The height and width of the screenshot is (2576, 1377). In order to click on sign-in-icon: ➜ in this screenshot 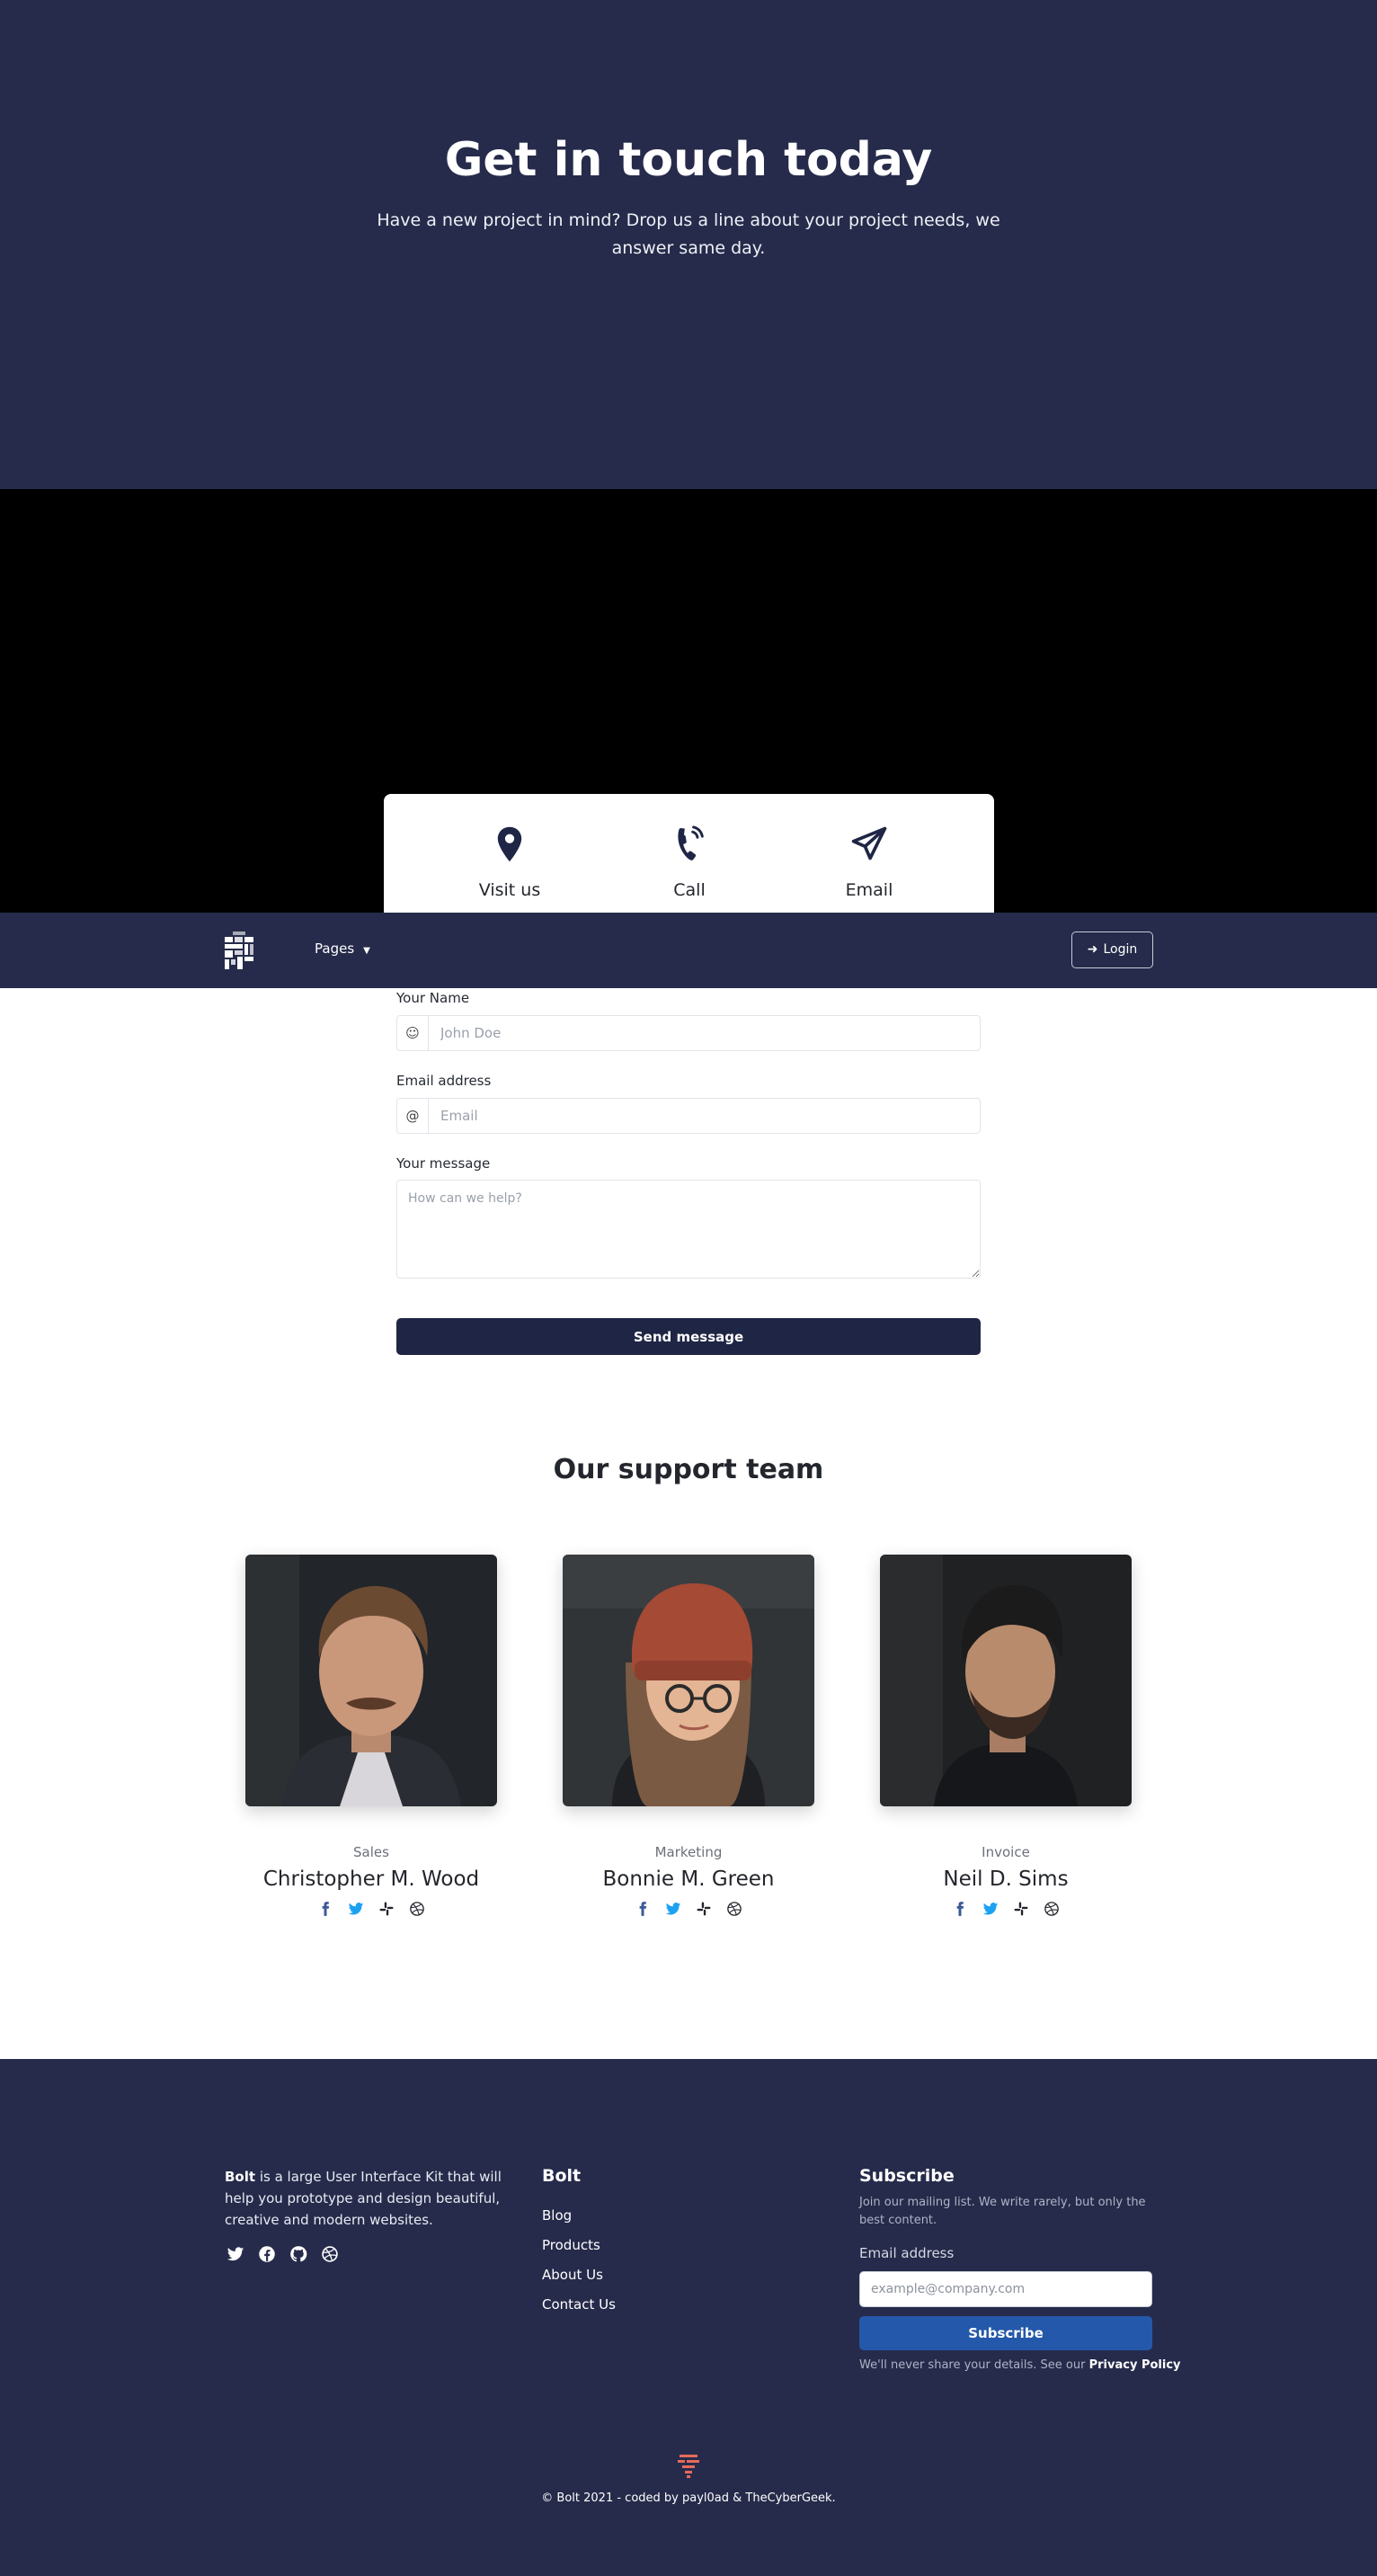, I will do `click(1092, 950)`.